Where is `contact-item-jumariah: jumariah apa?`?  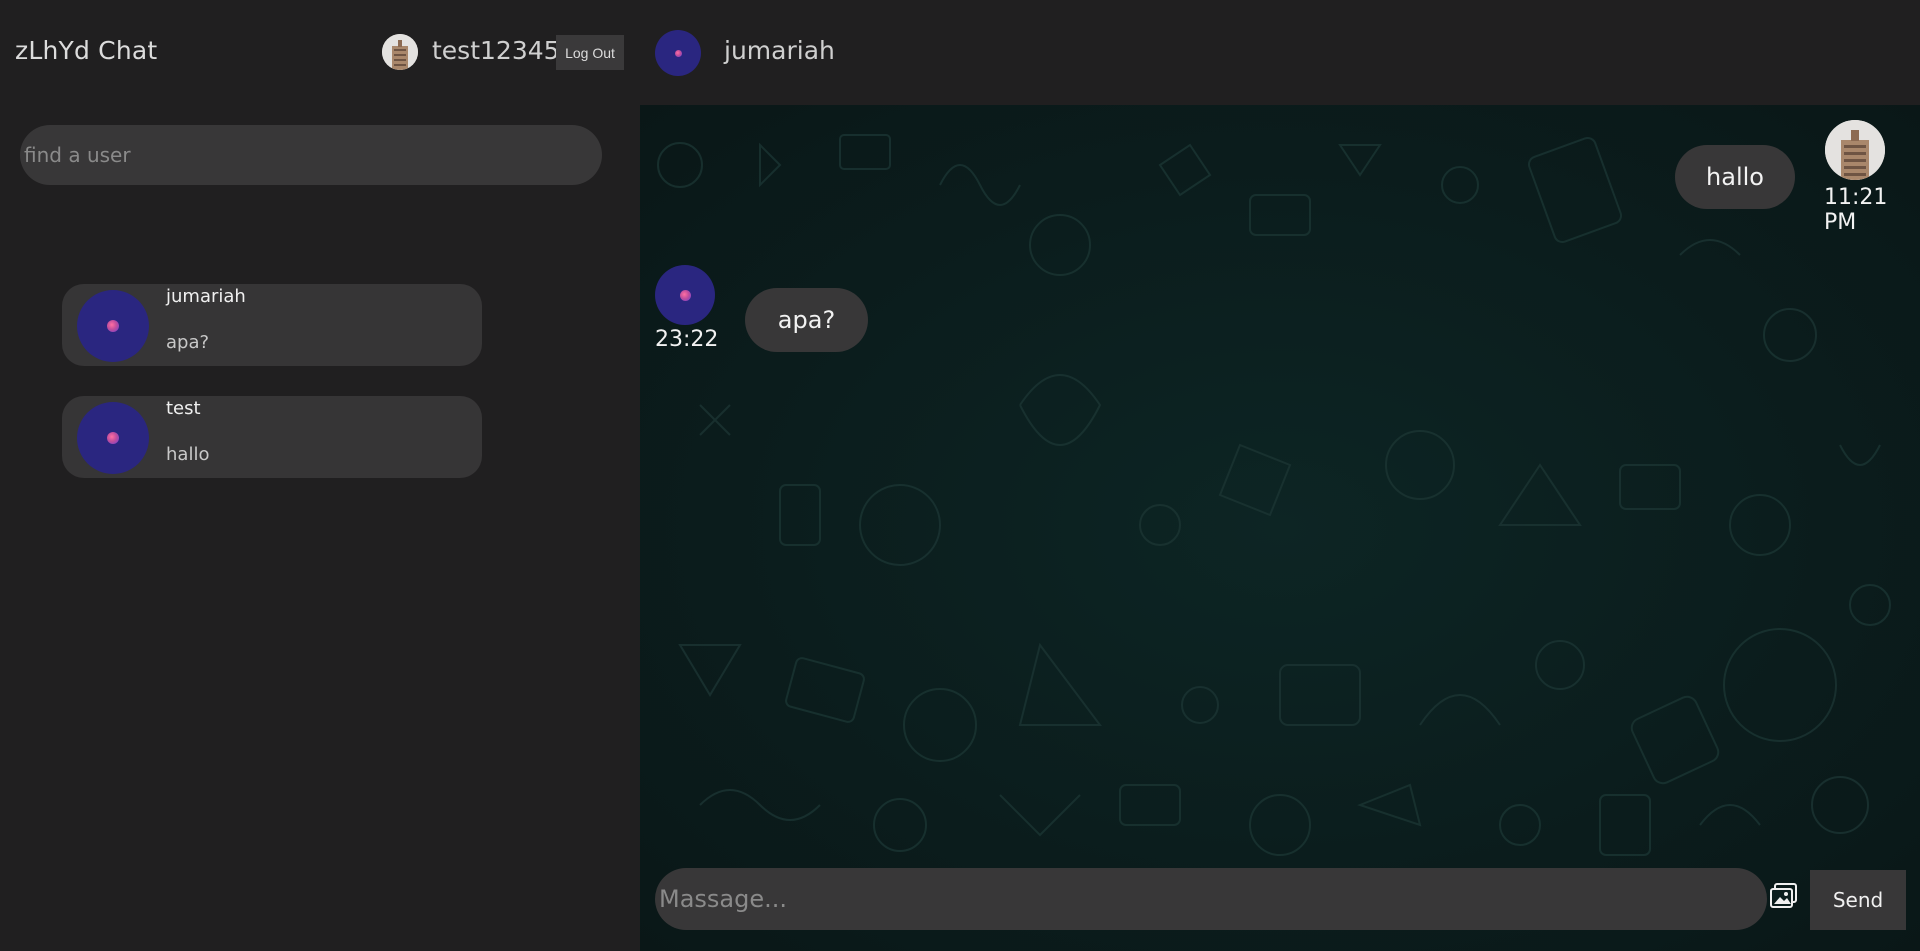 contact-item-jumariah: jumariah apa? is located at coordinates (272, 325).